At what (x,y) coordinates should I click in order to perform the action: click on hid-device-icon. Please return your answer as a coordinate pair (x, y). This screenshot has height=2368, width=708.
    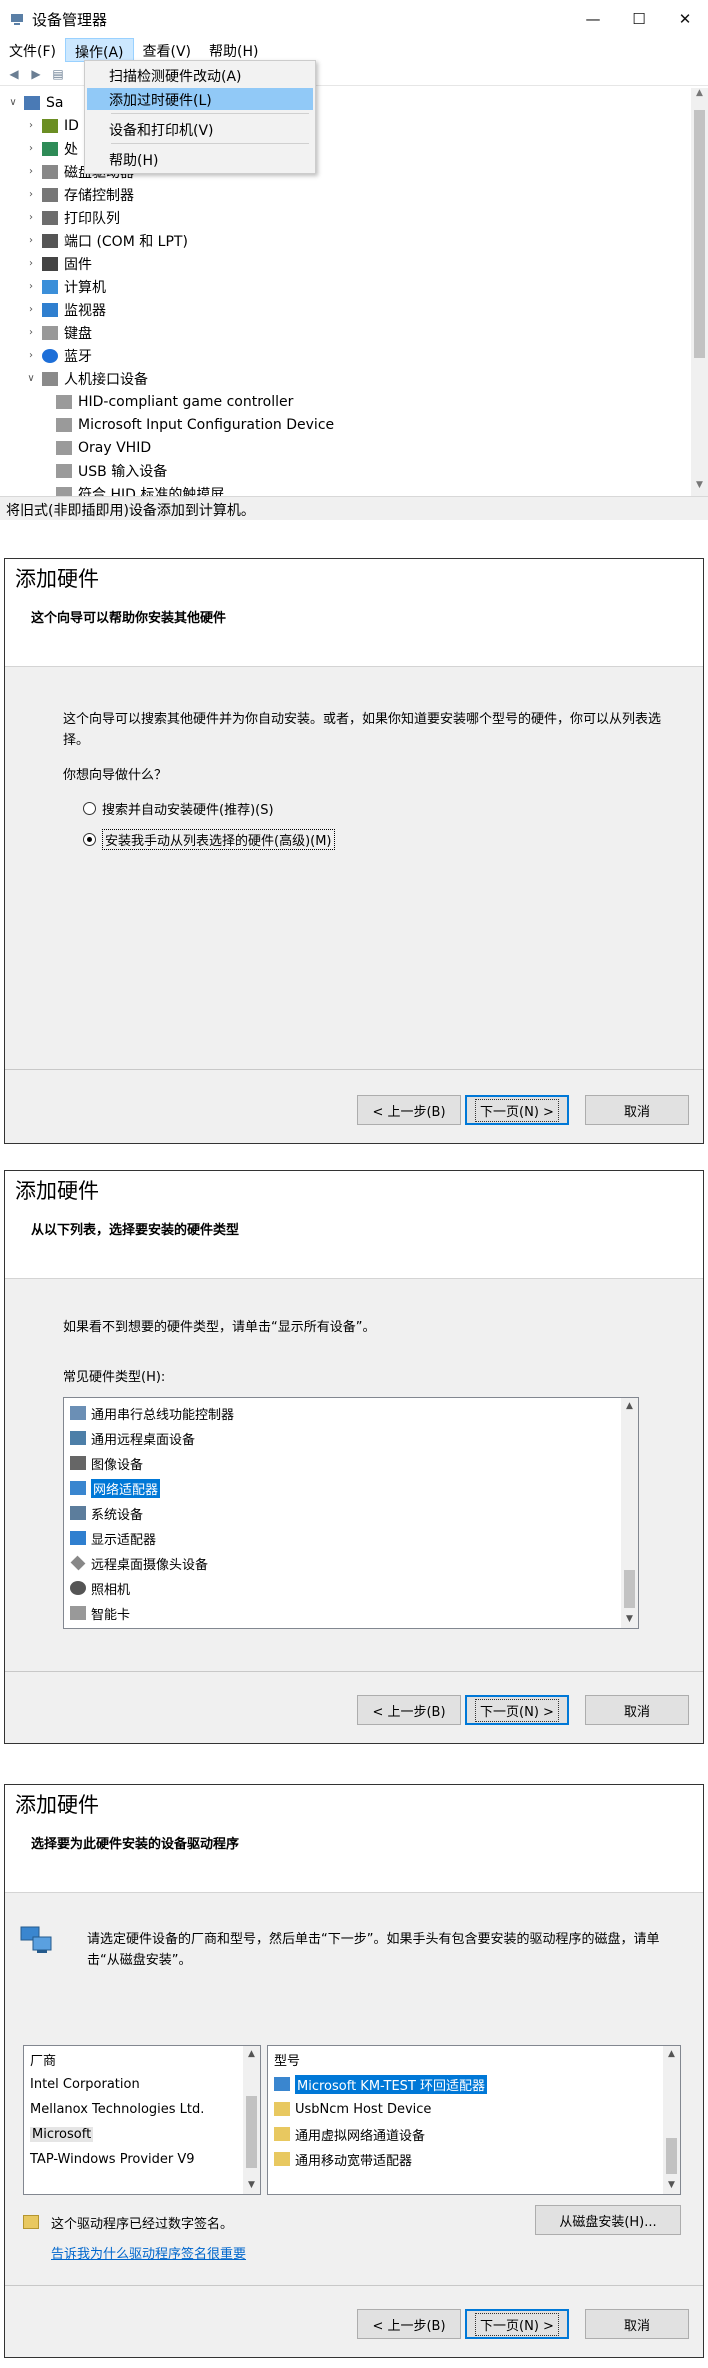
    Looking at the image, I should click on (64, 470).